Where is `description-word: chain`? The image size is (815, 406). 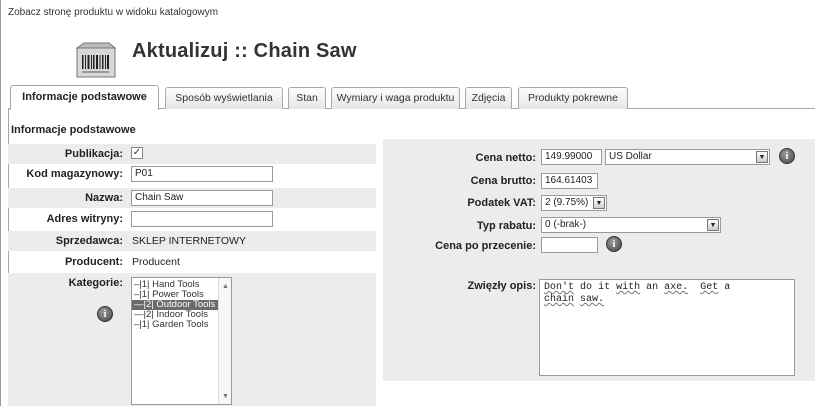
description-word: chain is located at coordinates (559, 299).